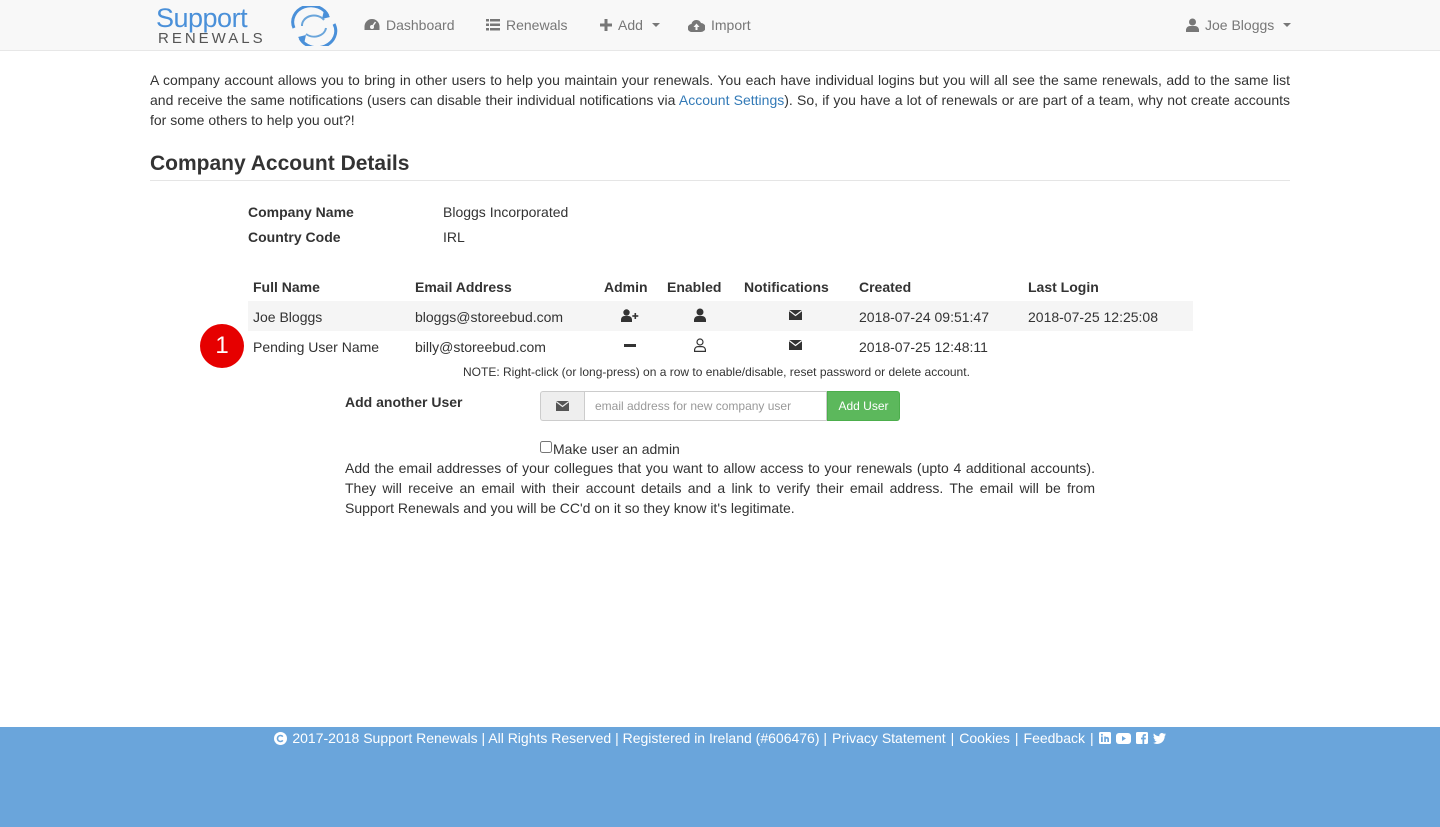 The image size is (1440, 827). Describe the element at coordinates (924, 317) in the screenshot. I see `row-created: 2018-07-24 09:51:47` at that location.